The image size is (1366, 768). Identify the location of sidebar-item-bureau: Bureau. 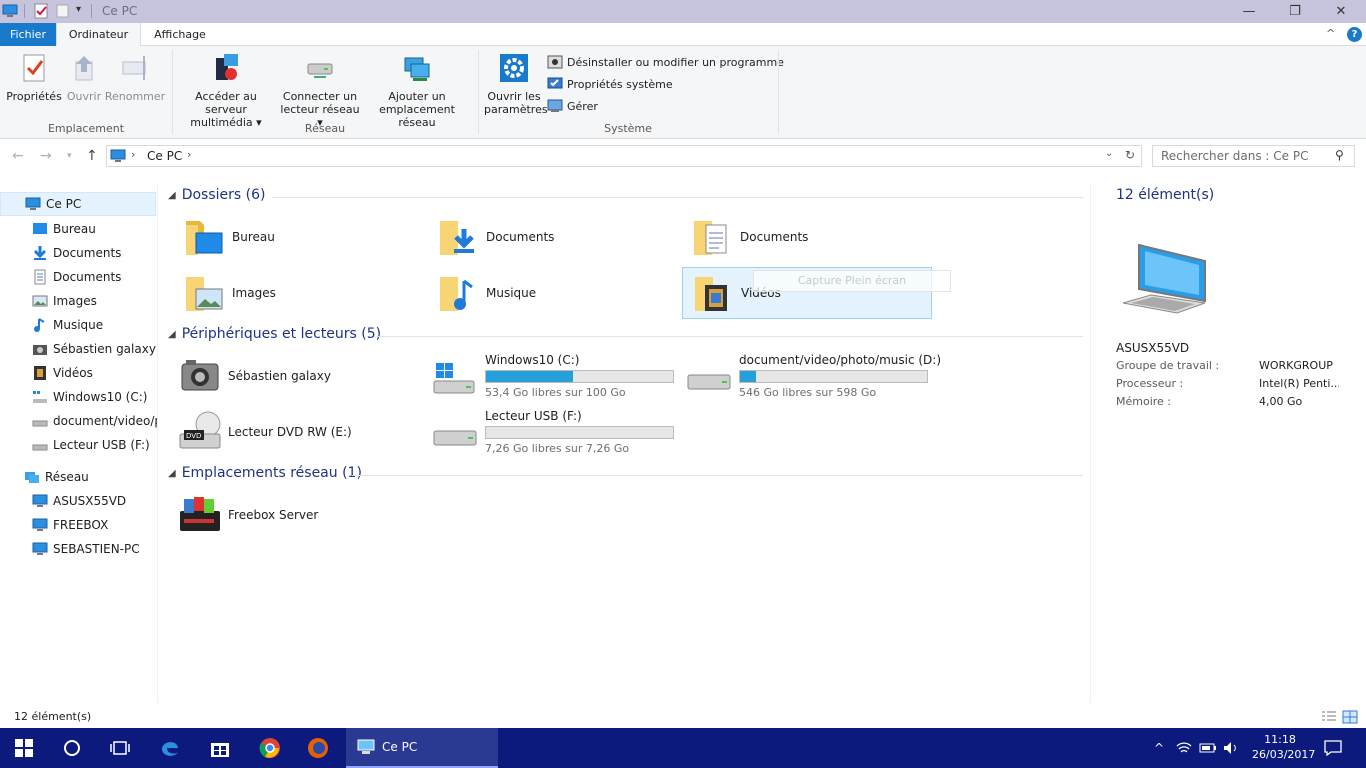
(64, 229).